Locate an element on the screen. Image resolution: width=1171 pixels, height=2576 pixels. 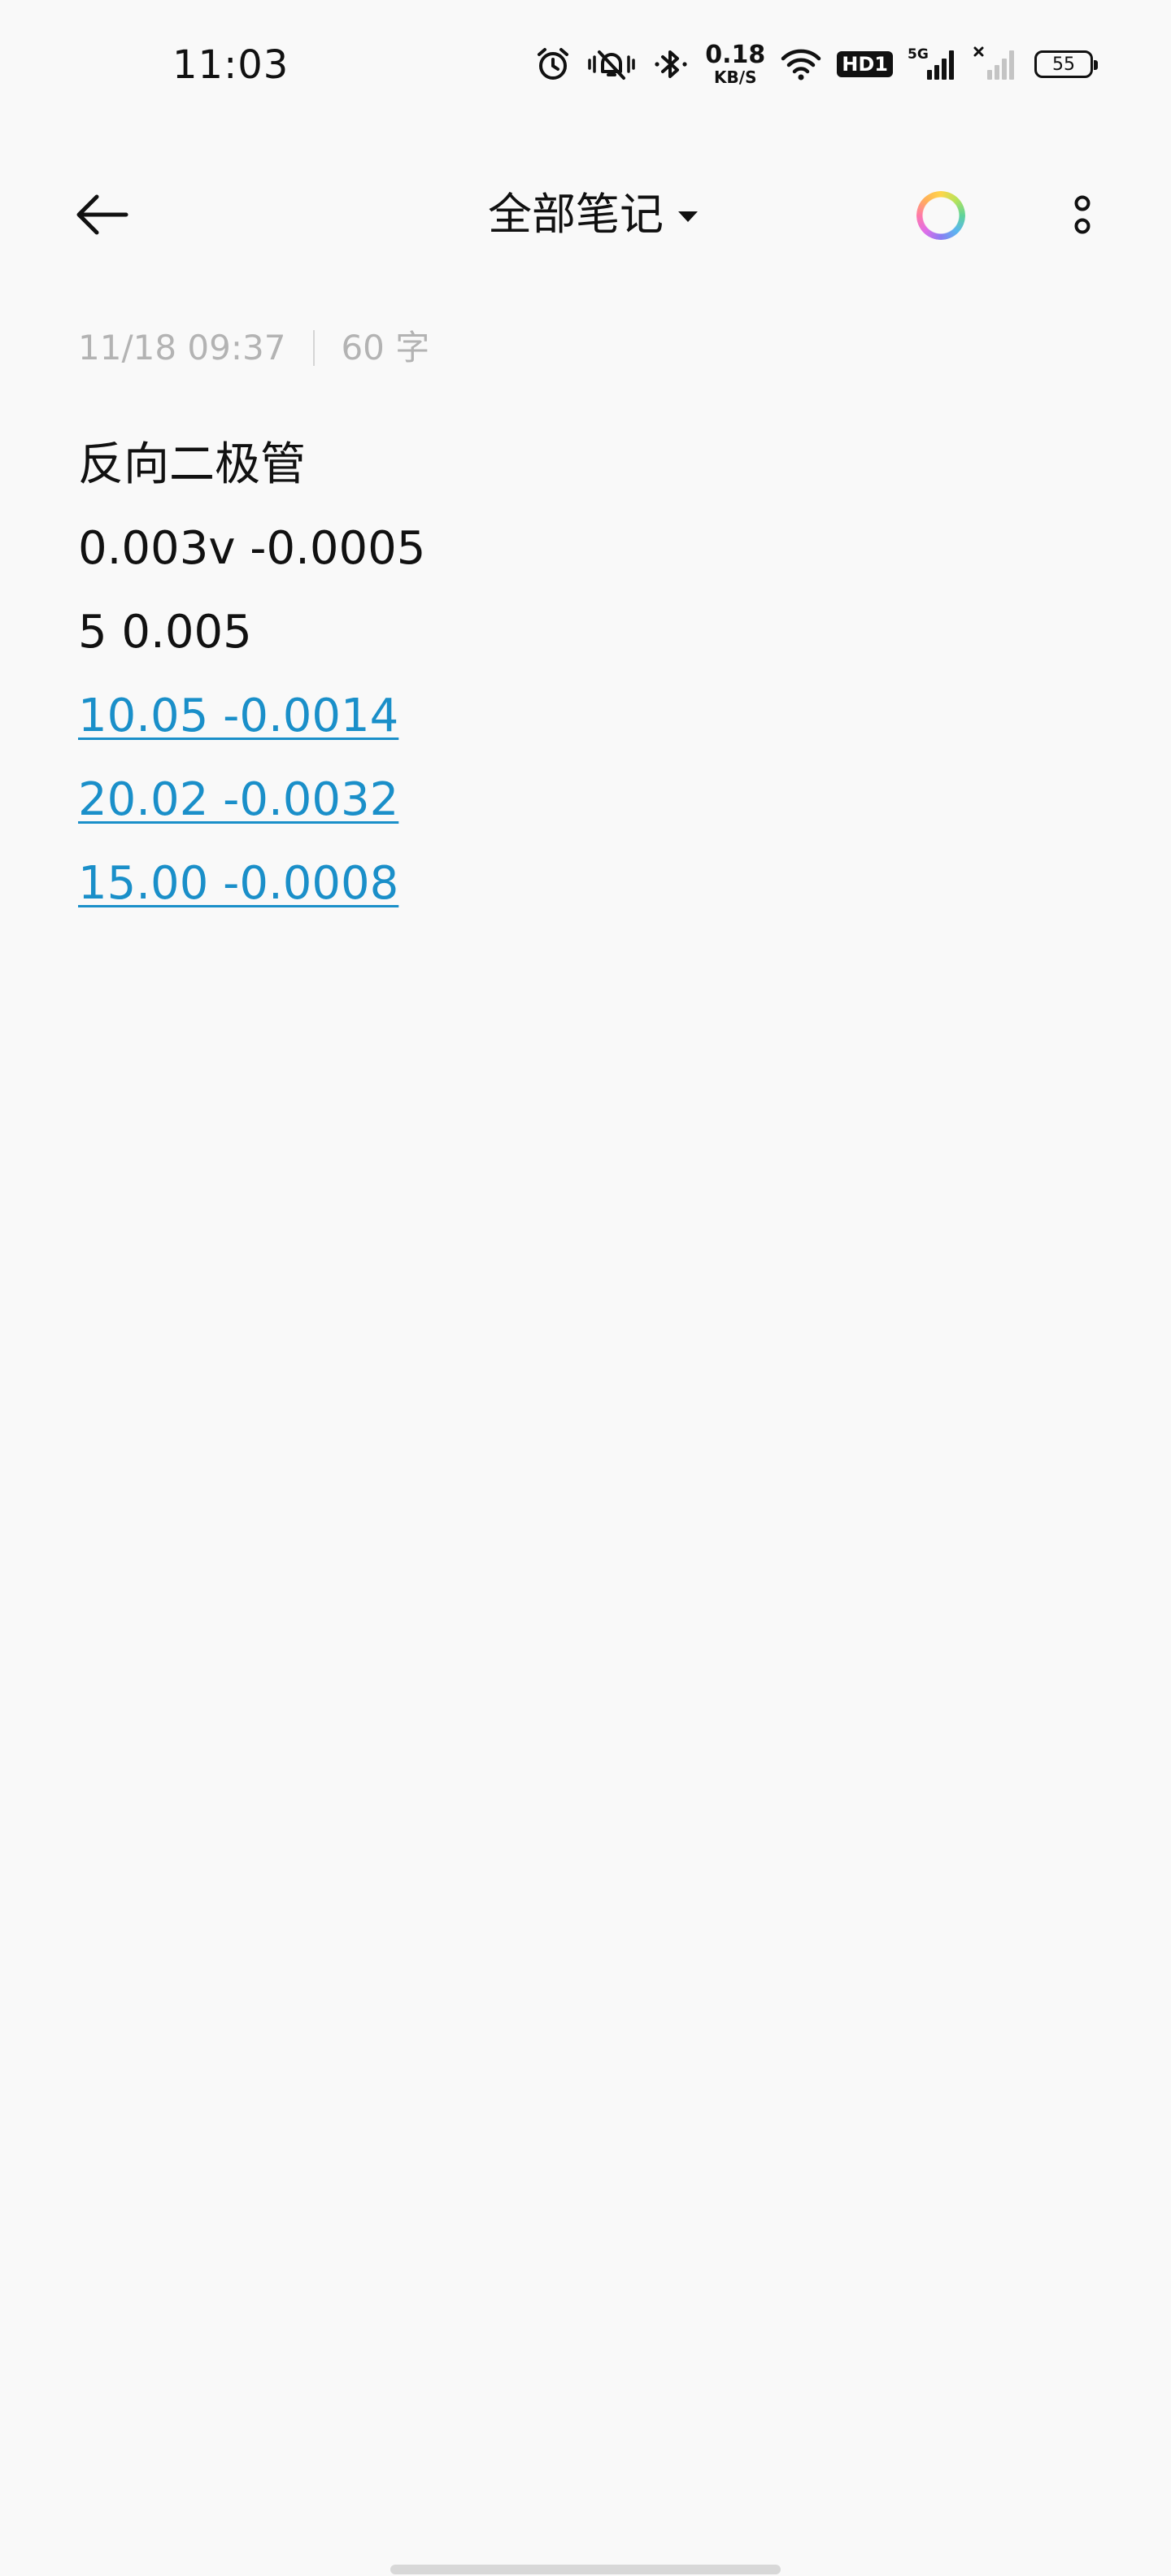
status-time: 11:03 is located at coordinates (230, 65).